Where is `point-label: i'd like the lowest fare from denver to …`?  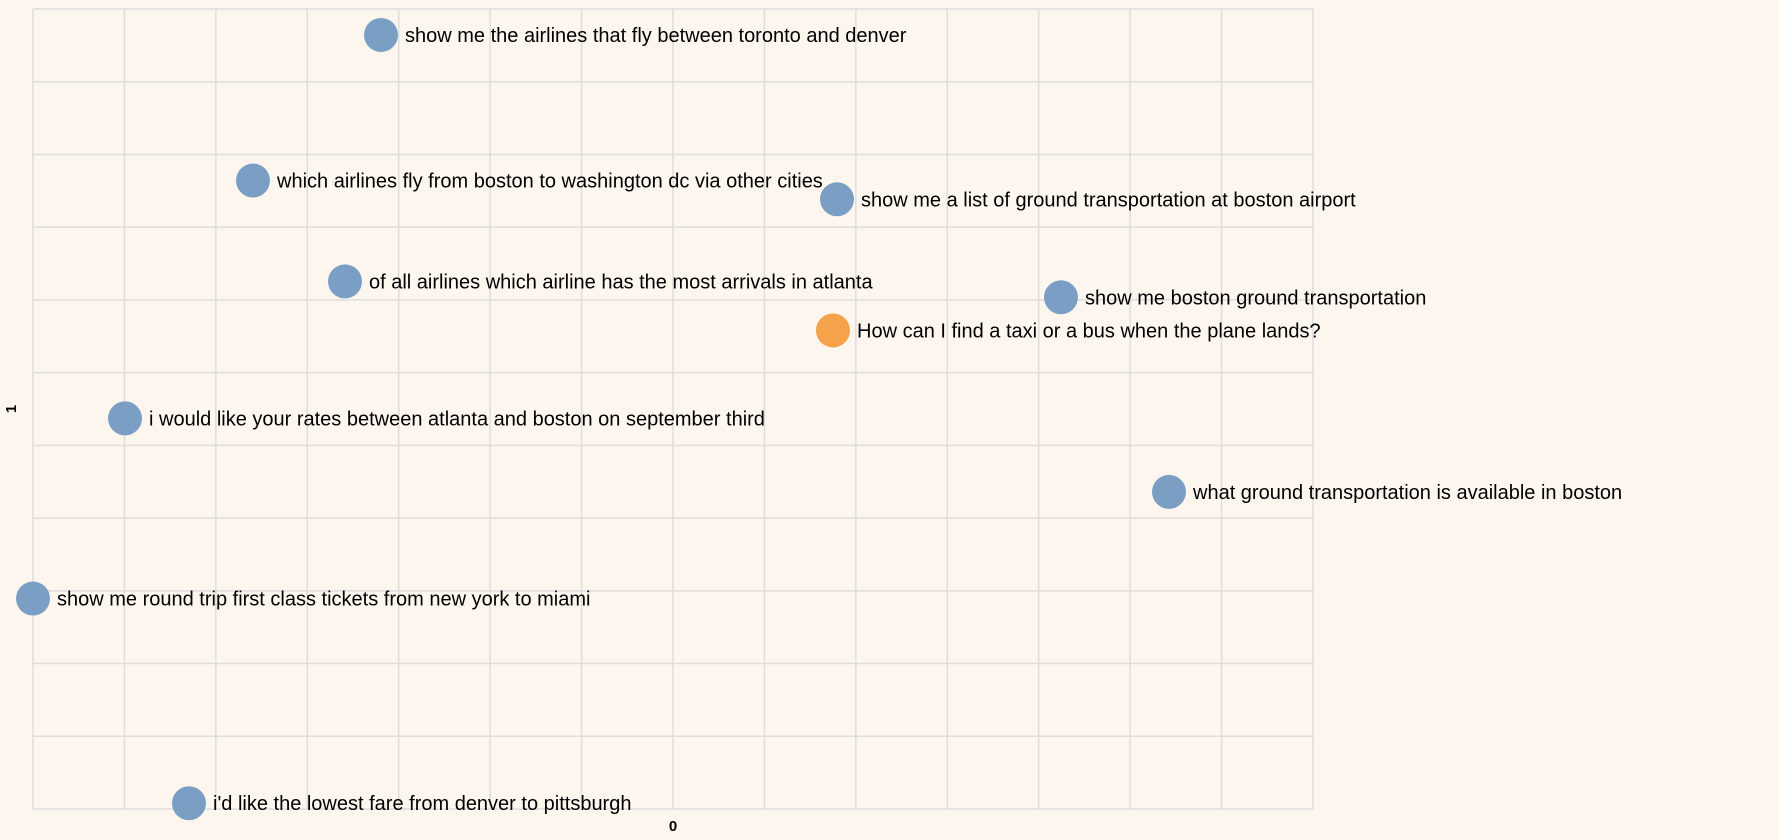
point-label: i'd like the lowest fare from denver to … is located at coordinates (422, 804).